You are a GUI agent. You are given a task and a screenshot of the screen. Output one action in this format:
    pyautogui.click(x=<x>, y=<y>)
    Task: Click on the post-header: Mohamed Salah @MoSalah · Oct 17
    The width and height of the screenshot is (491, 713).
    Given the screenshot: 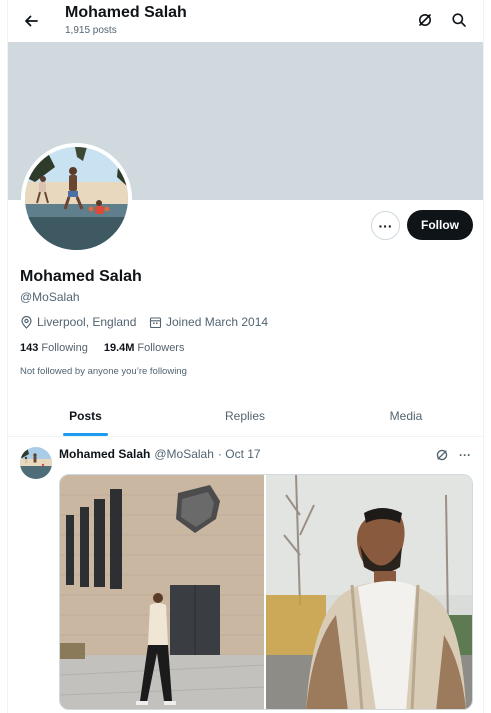 What is the action you would take?
    pyautogui.click(x=160, y=454)
    